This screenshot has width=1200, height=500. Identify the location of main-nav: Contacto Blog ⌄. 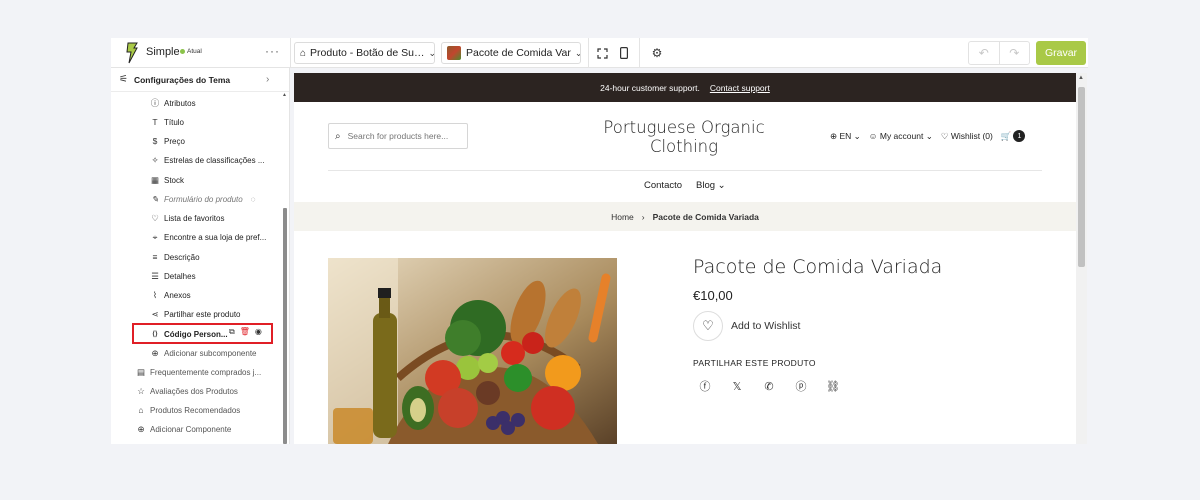
(685, 185).